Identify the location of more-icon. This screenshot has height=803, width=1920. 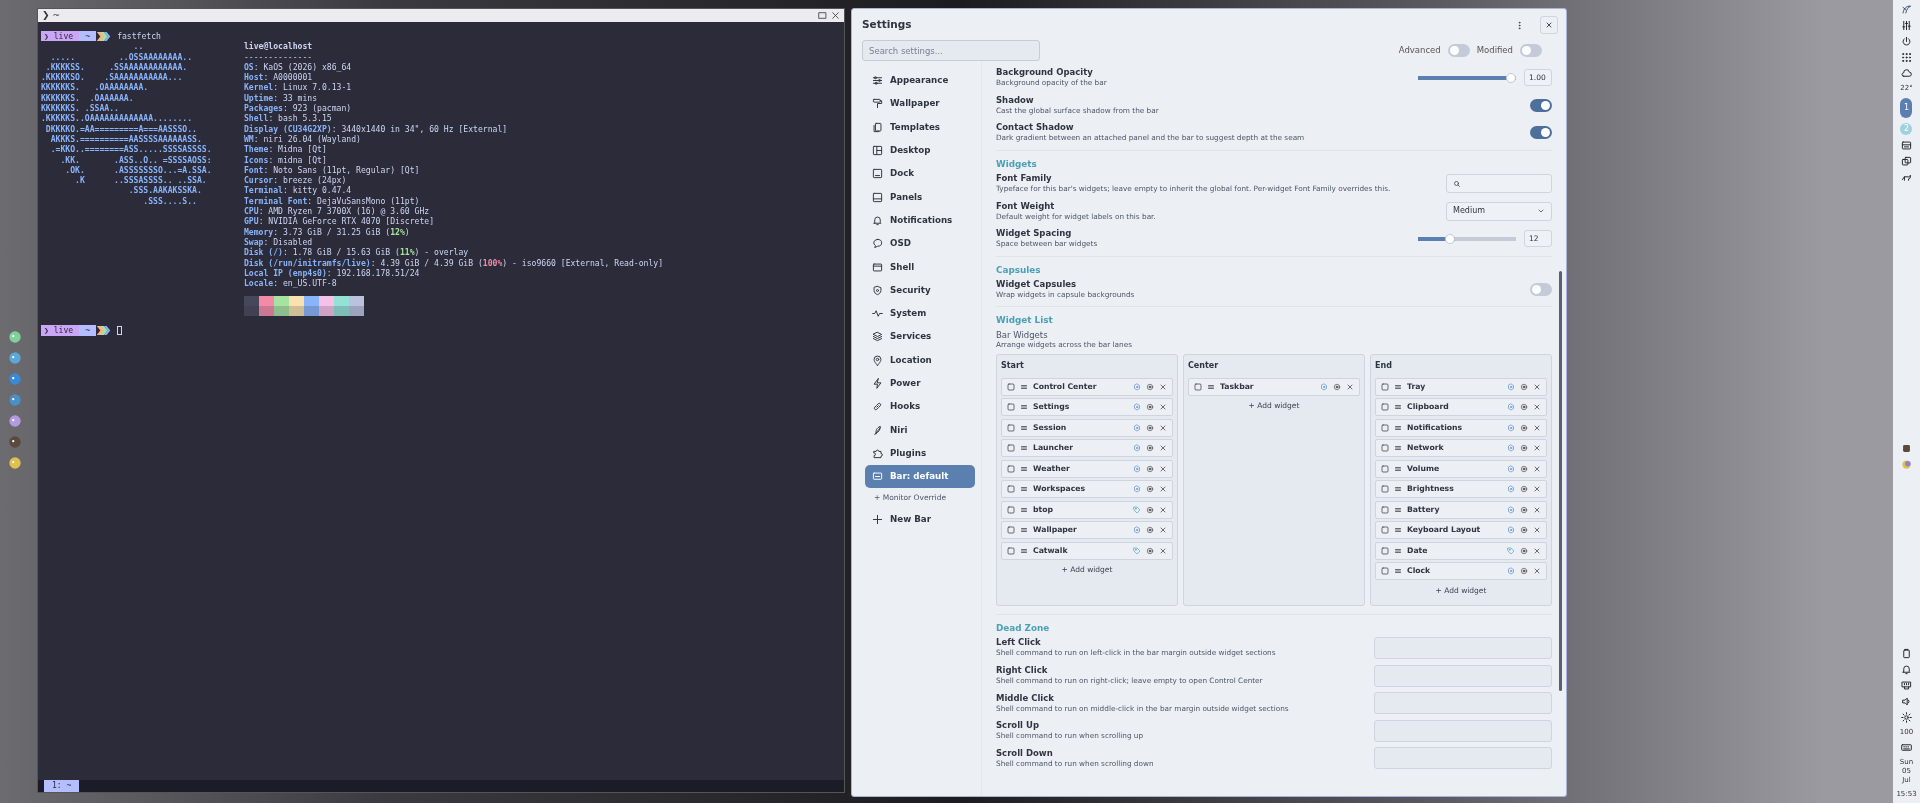
(1519, 25).